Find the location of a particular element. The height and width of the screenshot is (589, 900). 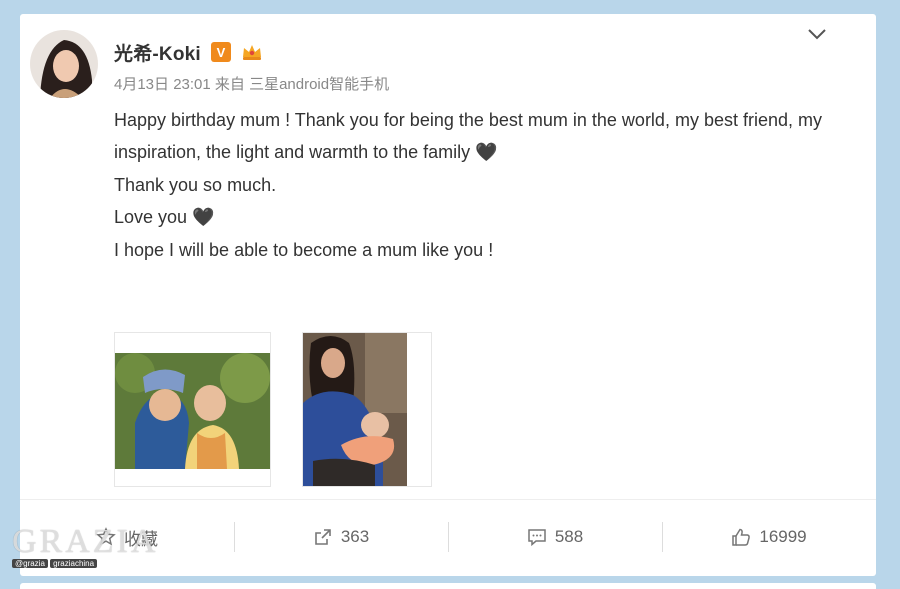

post-paragraph: Love you 🖤 is located at coordinates (164, 217).